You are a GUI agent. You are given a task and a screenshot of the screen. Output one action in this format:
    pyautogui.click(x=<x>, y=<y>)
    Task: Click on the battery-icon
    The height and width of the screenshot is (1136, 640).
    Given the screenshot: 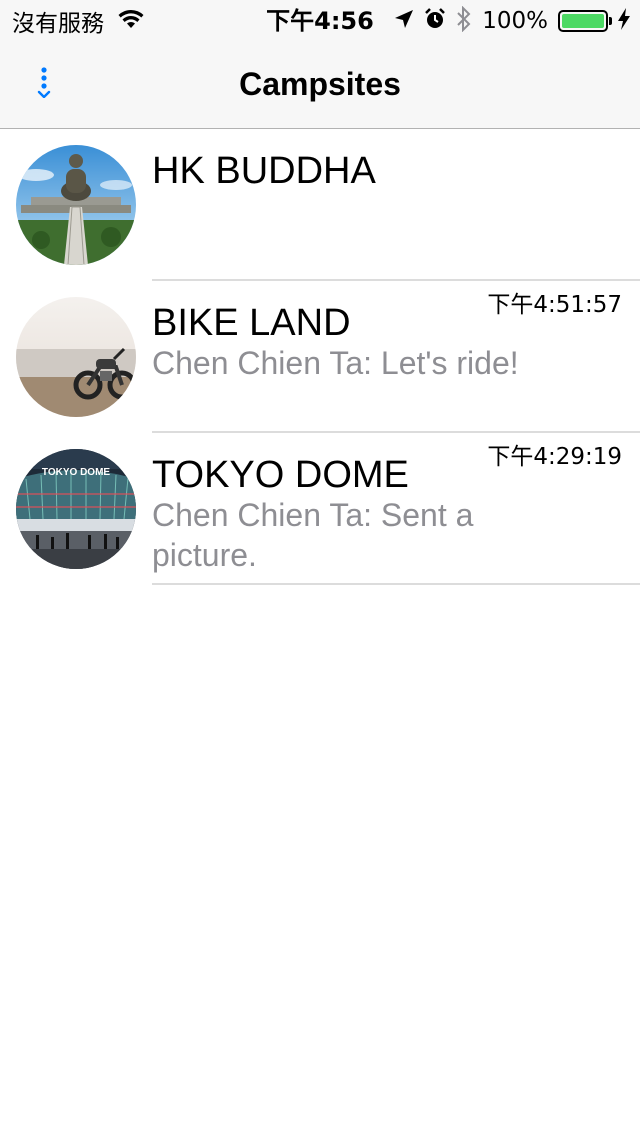 What is the action you would take?
    pyautogui.click(x=585, y=21)
    